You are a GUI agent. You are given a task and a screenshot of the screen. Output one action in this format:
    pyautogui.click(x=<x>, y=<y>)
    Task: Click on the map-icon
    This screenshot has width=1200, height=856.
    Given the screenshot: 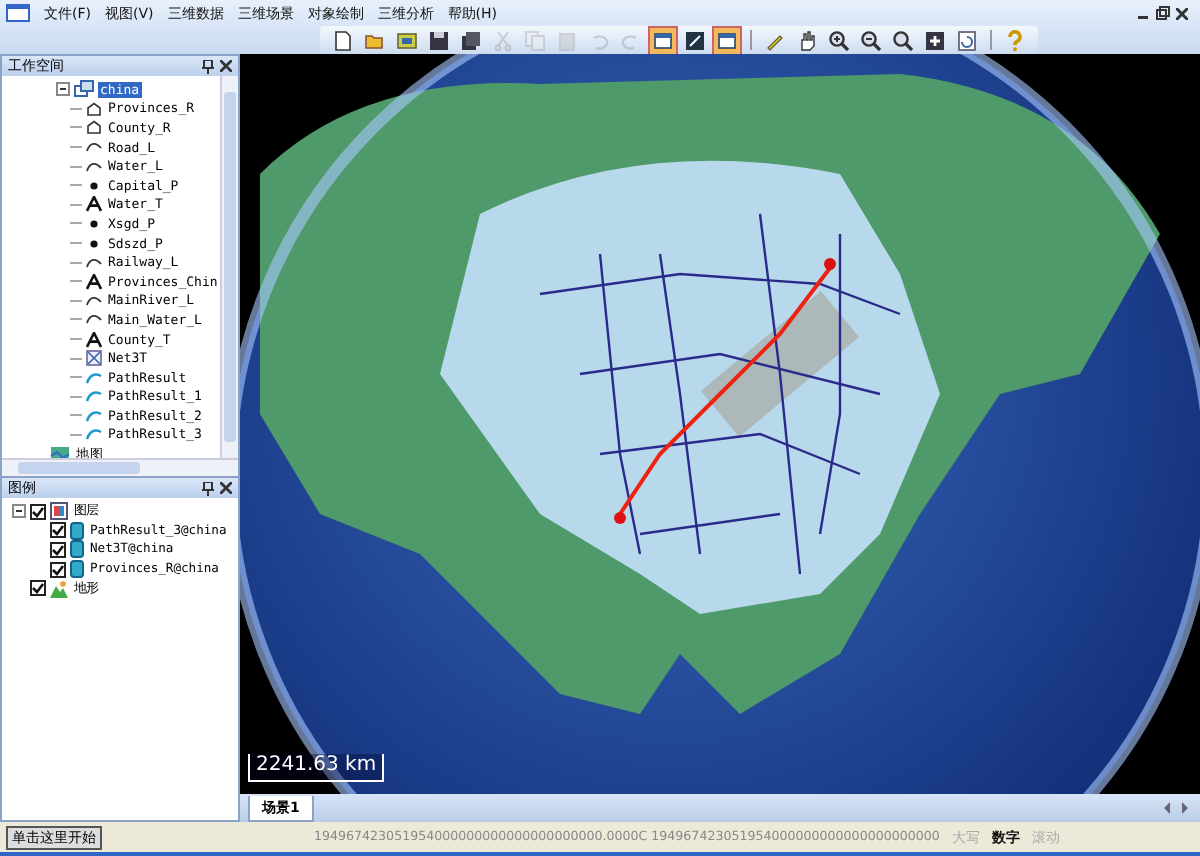 What is the action you would take?
    pyautogui.click(x=60, y=451)
    